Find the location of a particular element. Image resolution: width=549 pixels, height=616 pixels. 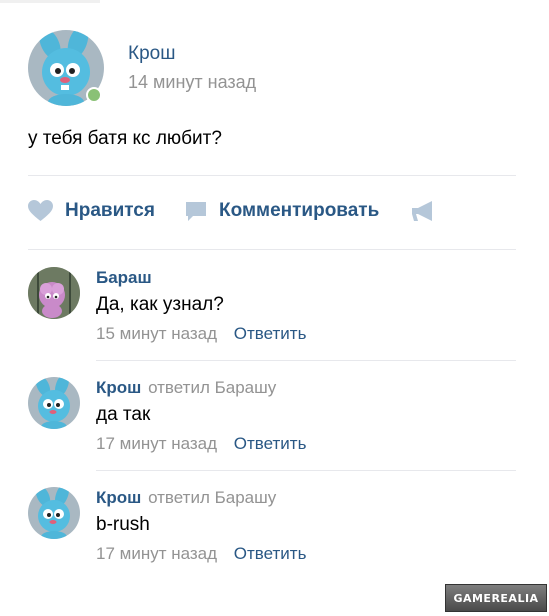

comment-timestamp: 15 минут назад is located at coordinates (156, 333).